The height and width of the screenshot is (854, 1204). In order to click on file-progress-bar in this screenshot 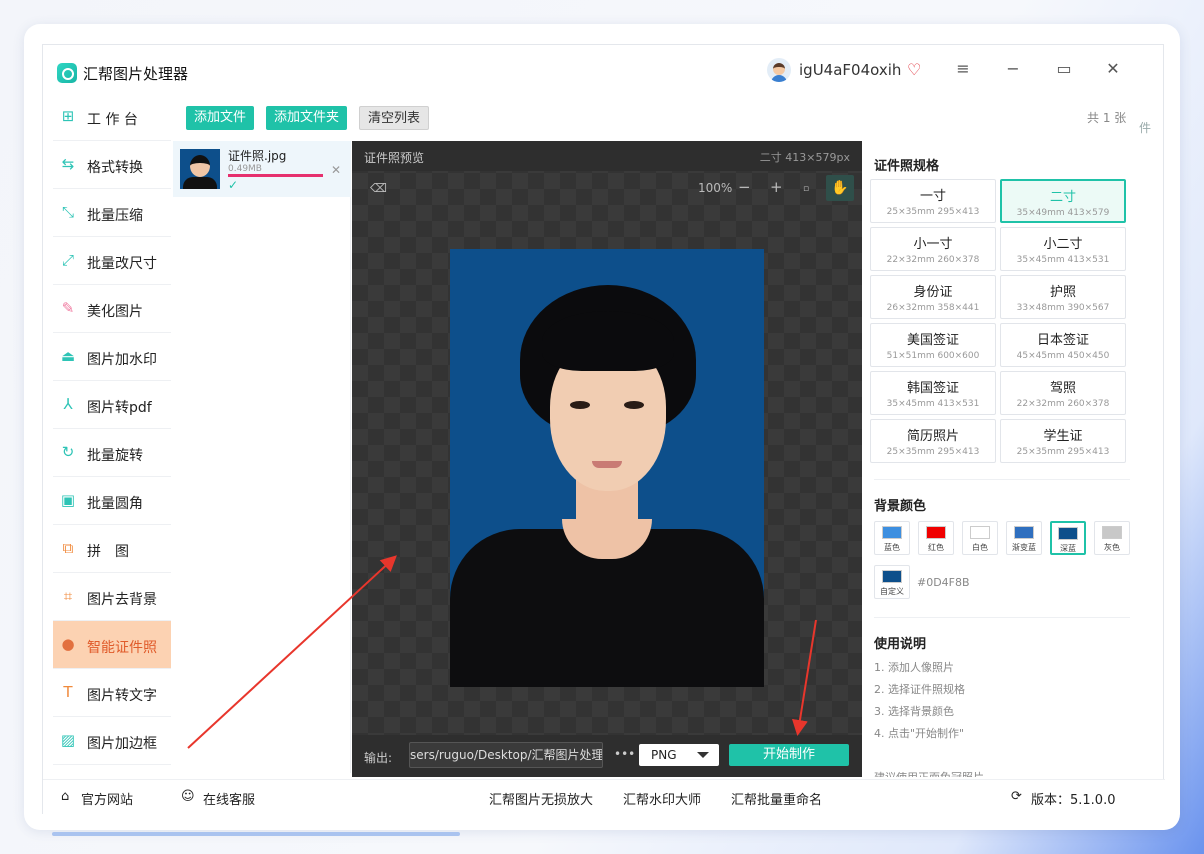, I will do `click(275, 175)`.